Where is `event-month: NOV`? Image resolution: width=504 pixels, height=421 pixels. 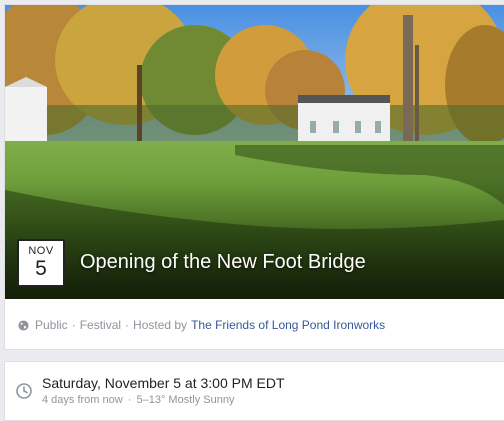
event-month: NOV is located at coordinates (41, 251).